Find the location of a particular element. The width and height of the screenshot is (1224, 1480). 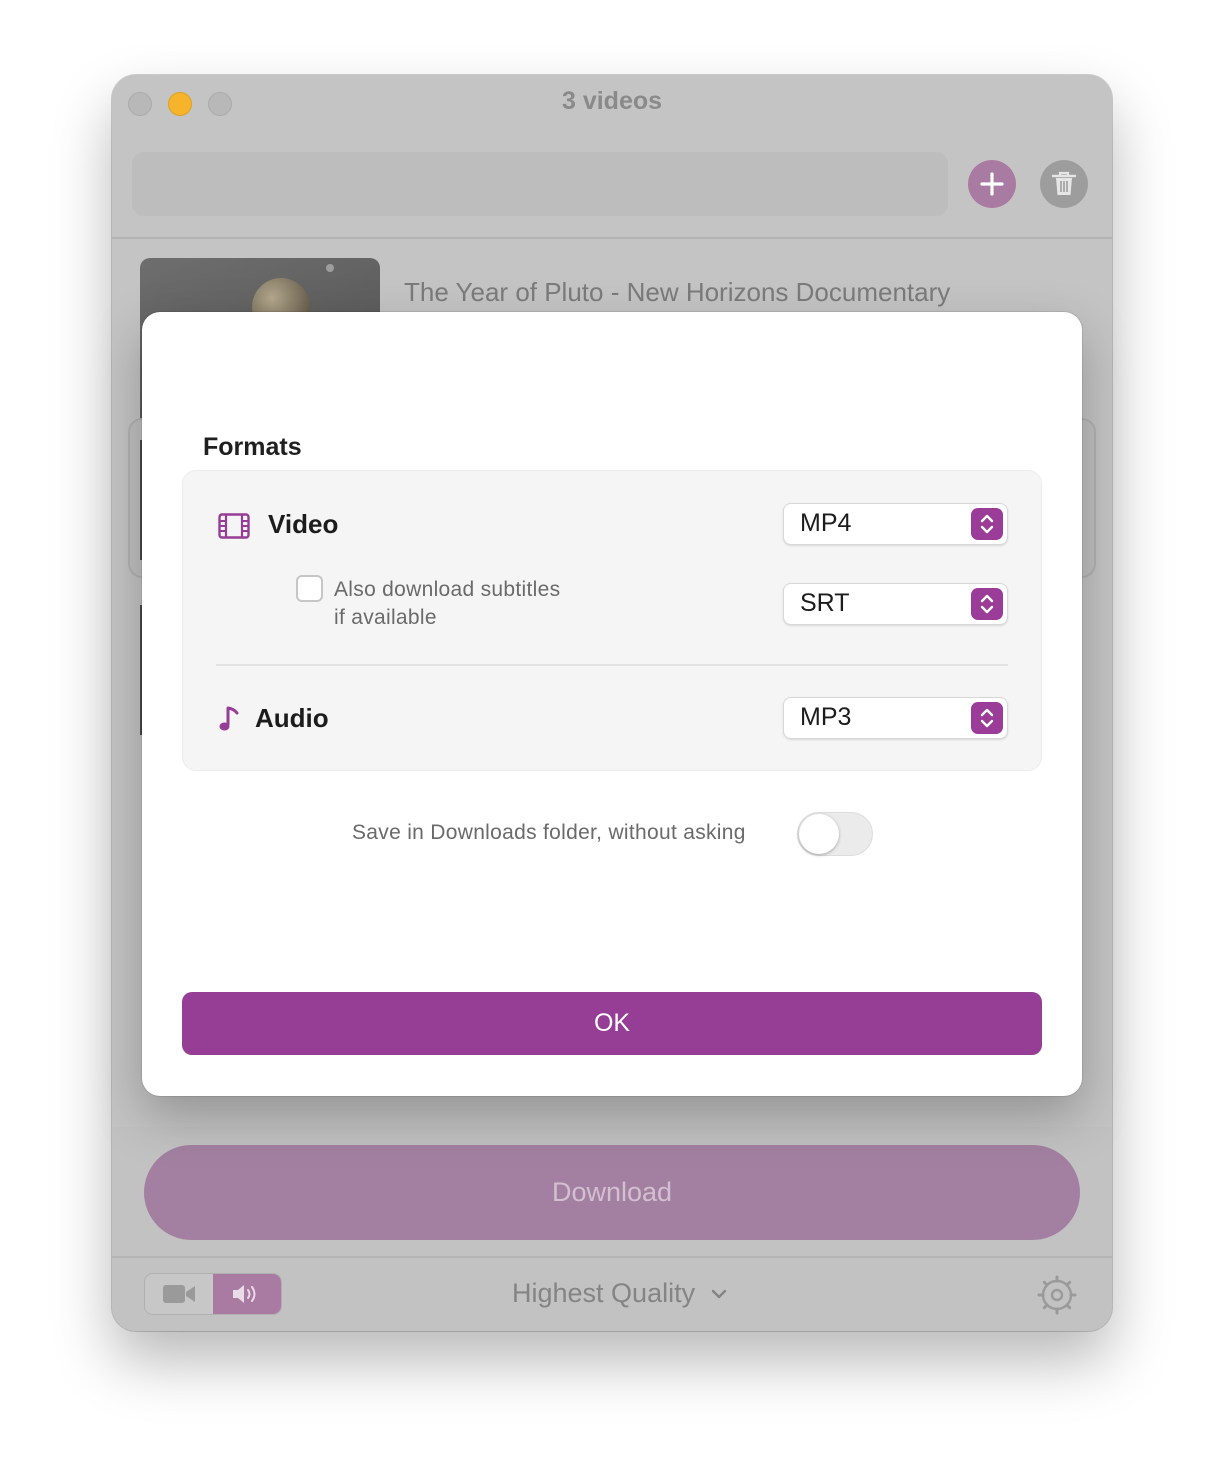

subtitles-format-select: SRT is located at coordinates (895, 604).